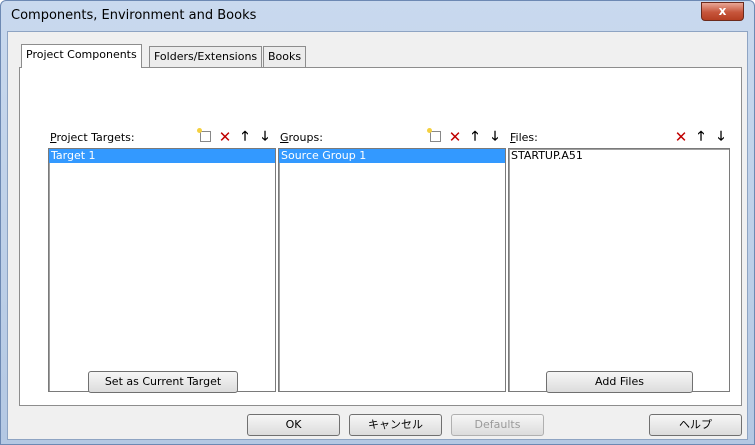 Image resolution: width=755 pixels, height=445 pixels. What do you see at coordinates (285, 56) in the screenshot?
I see `tab-books: Books` at bounding box center [285, 56].